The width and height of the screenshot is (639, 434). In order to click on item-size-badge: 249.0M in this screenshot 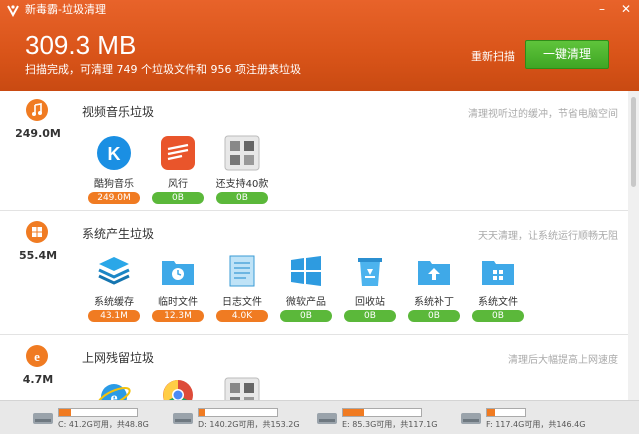, I will do `click(114, 198)`.